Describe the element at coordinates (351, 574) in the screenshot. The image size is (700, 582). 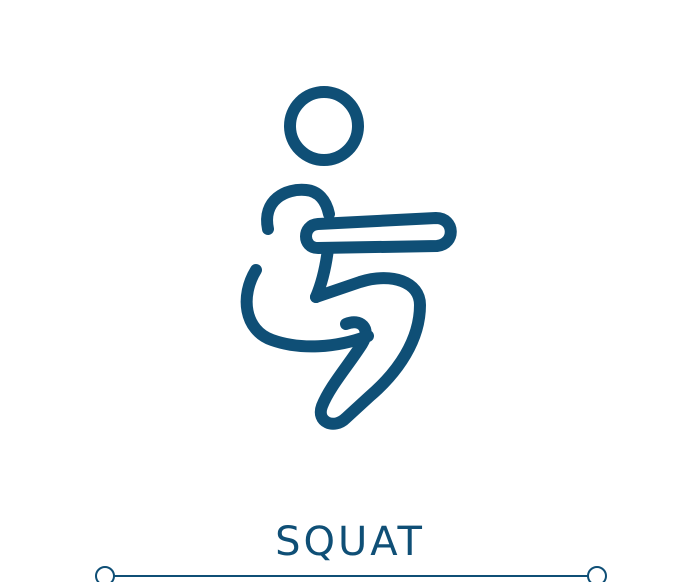
I see `divider-line` at that location.